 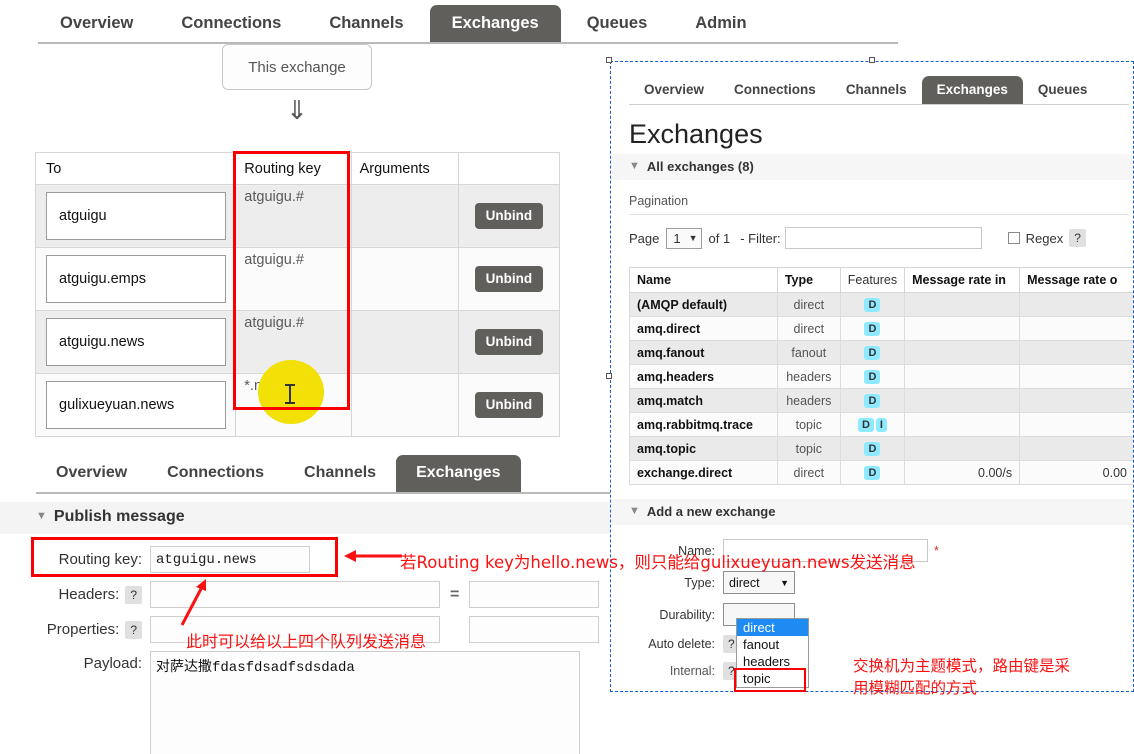 I want to click on binding-to-cell: atguigu.news, so click(x=135, y=342).